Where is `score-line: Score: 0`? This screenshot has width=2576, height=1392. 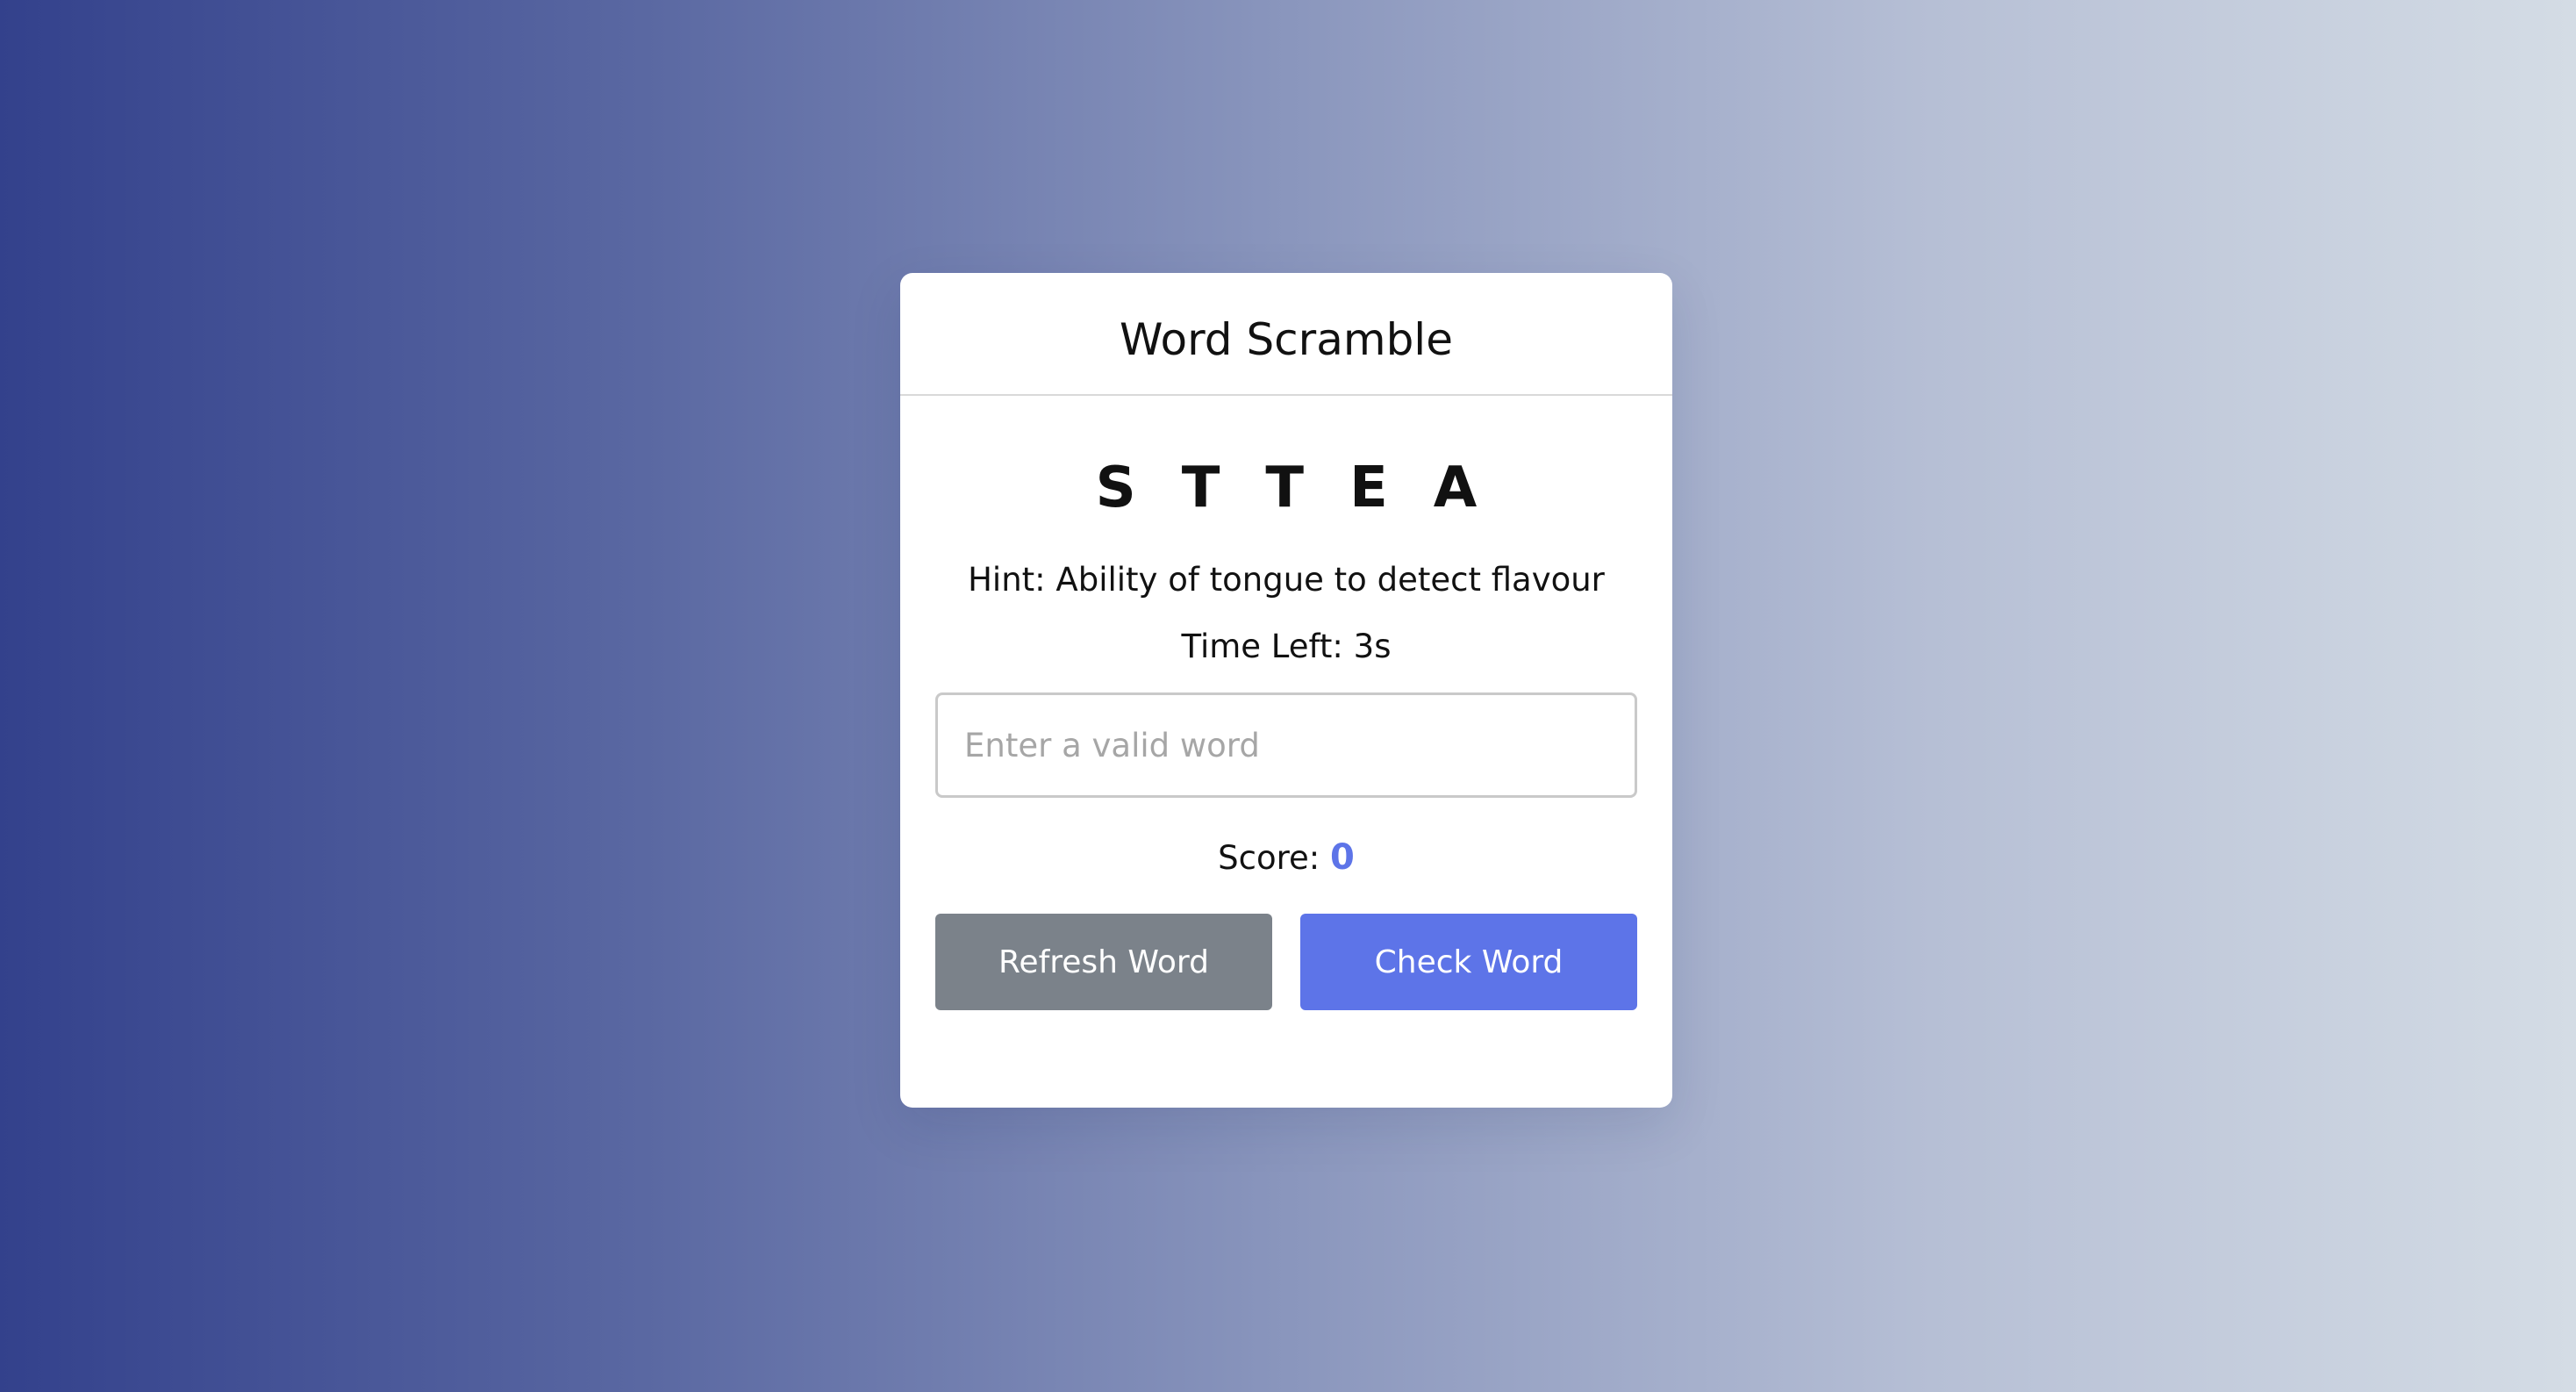
score-line: Score: 0 is located at coordinates (1286, 857).